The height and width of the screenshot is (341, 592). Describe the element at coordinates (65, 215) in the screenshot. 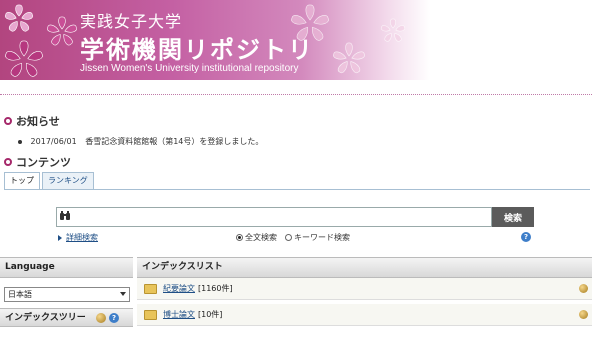

I see `binoculars-icon` at that location.